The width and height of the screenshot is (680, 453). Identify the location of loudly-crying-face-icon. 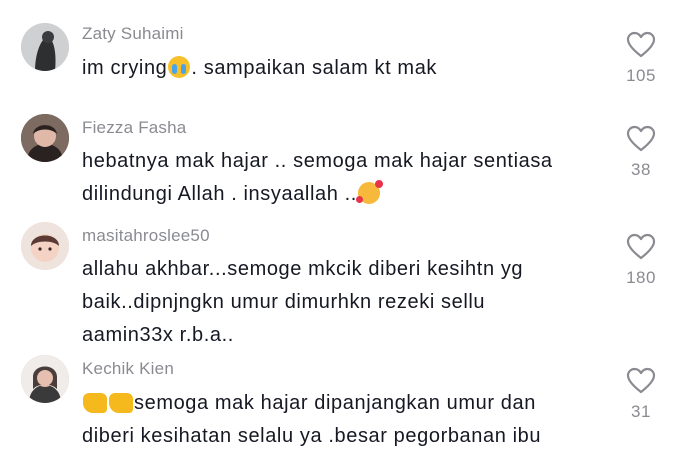
(179, 67).